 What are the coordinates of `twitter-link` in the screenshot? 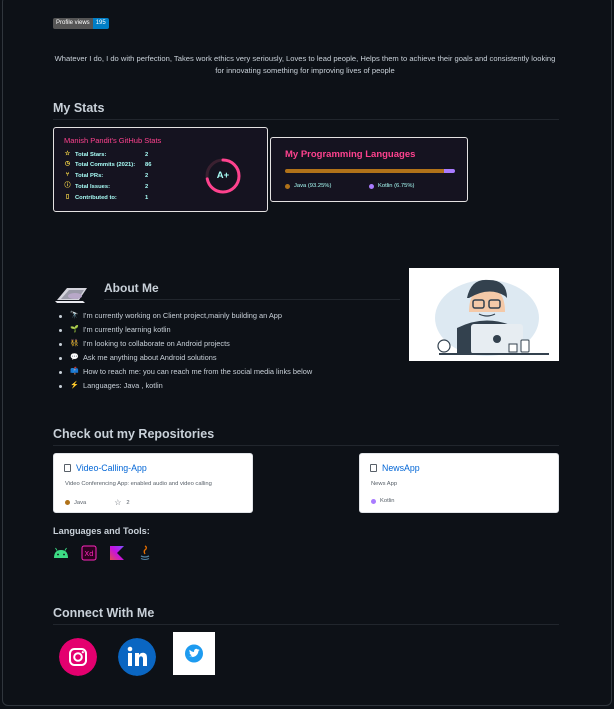 It's located at (194, 653).